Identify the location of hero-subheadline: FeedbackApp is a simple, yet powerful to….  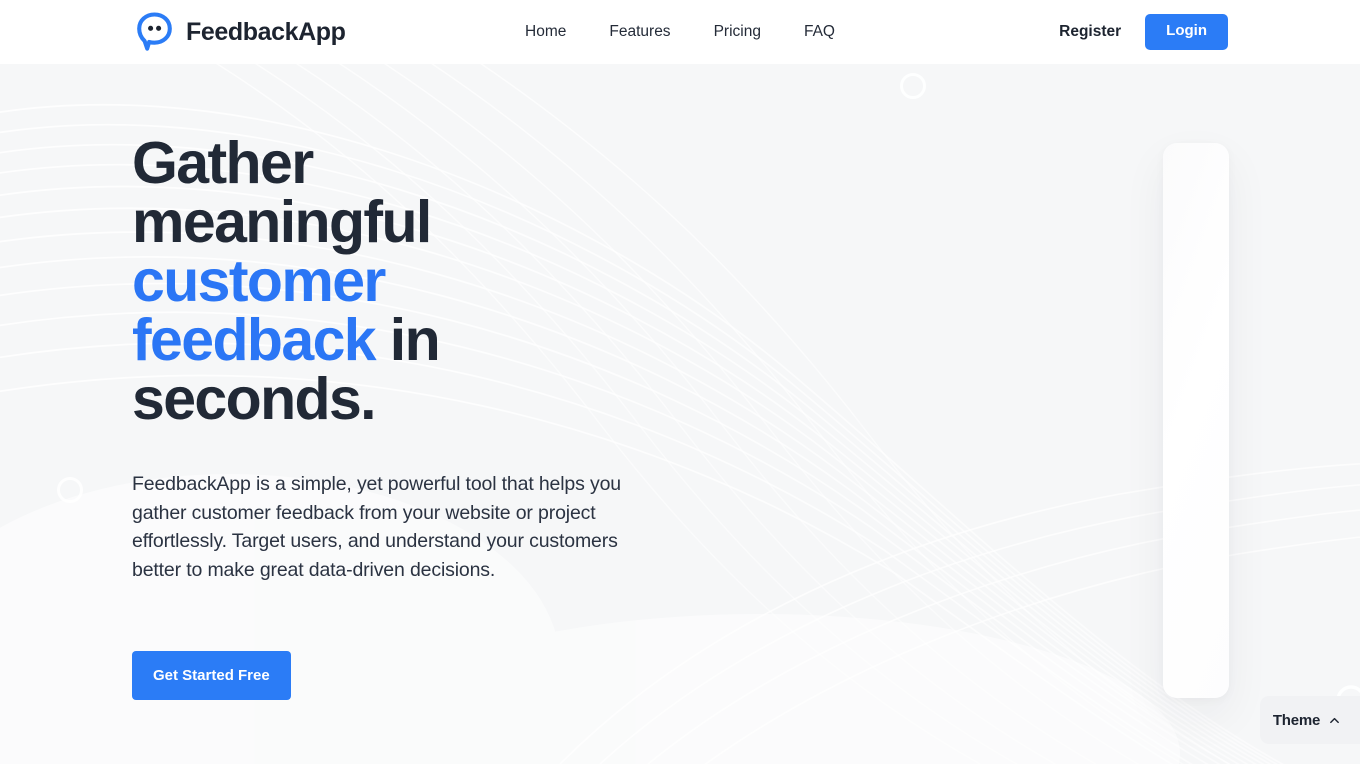
(376, 527).